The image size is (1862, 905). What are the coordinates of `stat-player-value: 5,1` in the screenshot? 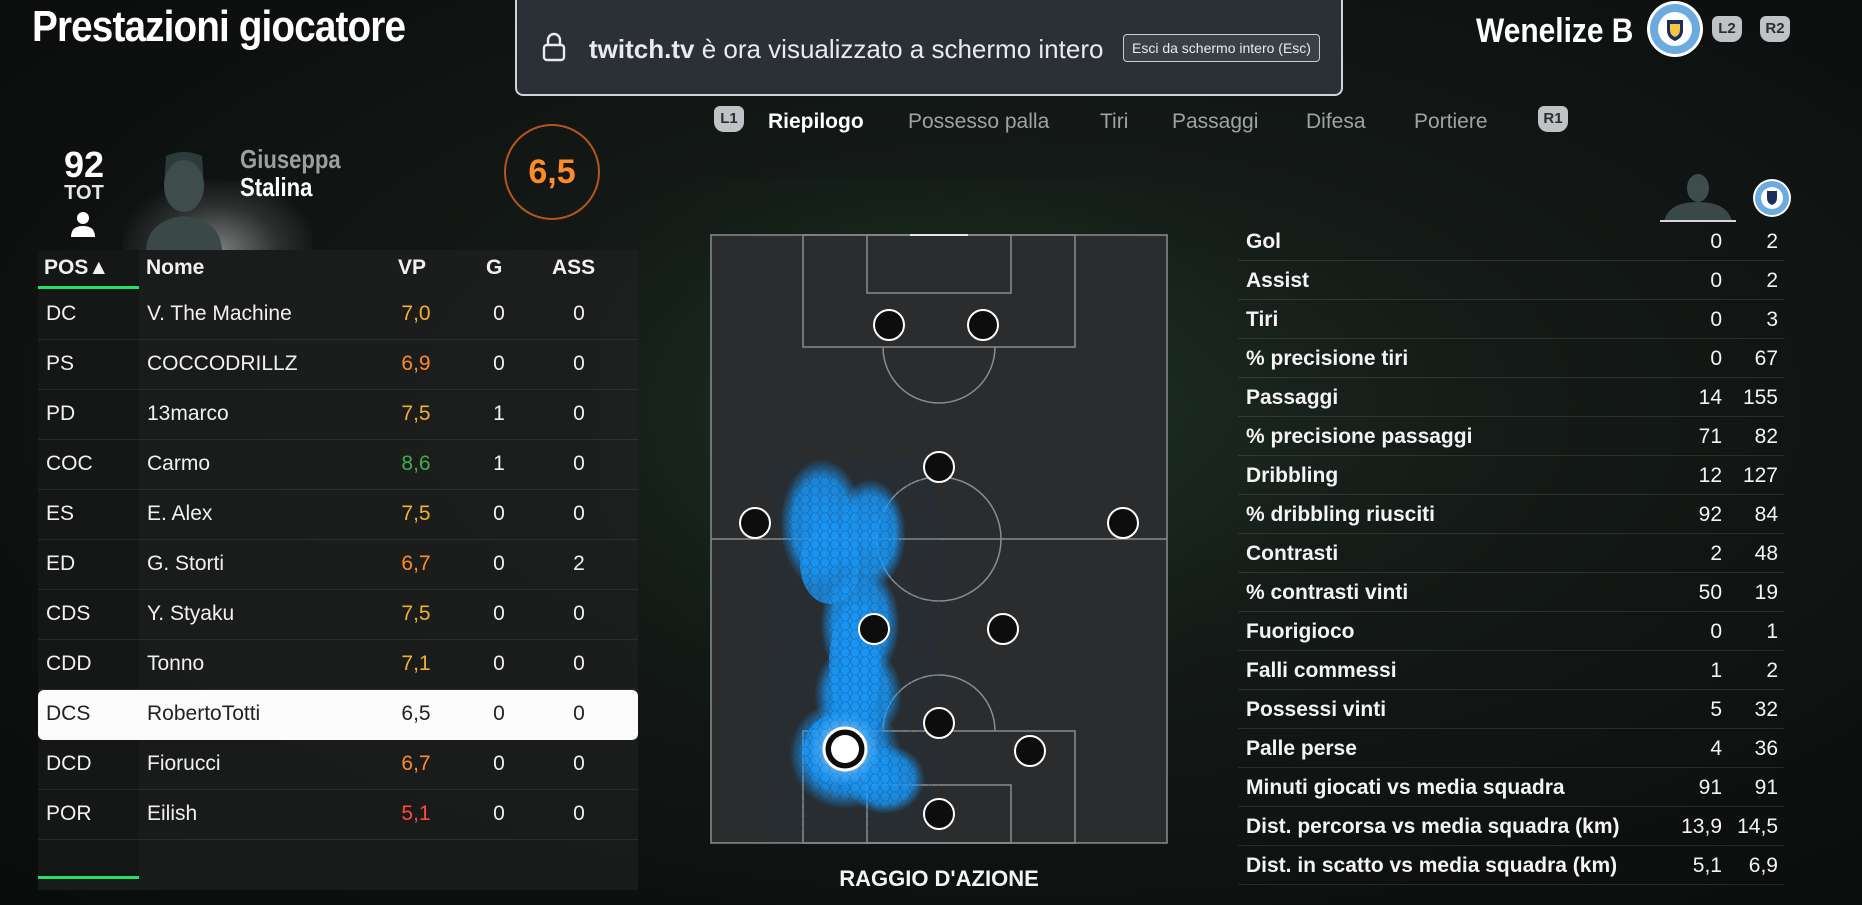 It's located at (1707, 865).